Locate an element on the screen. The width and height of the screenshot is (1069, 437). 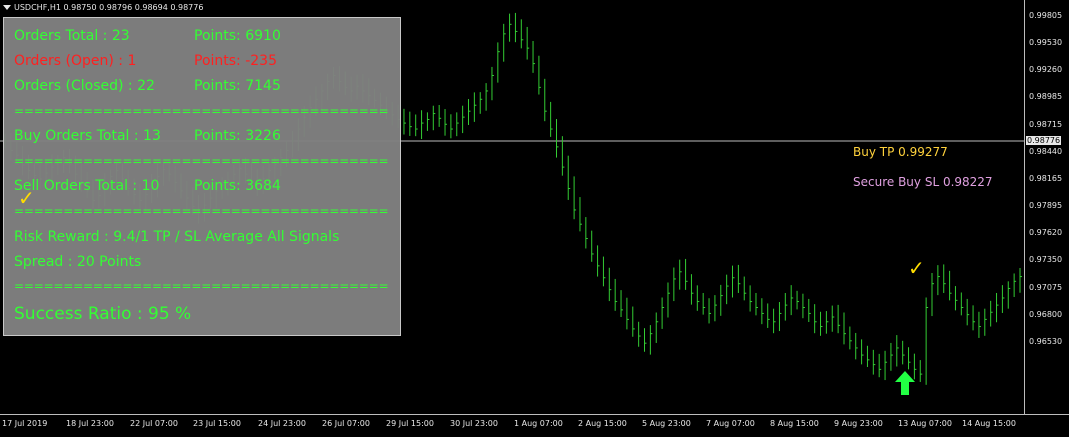
orders-total-points: Points: 6910 is located at coordinates (237, 36).